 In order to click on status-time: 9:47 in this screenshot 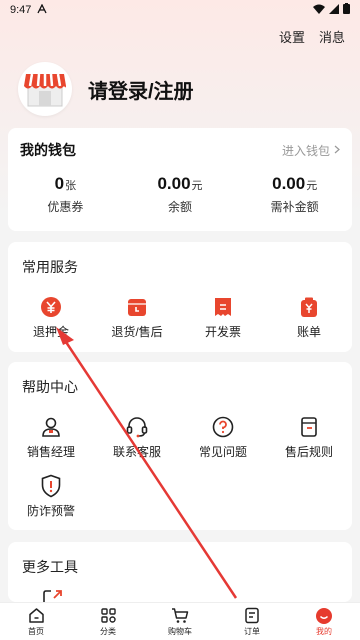, I will do `click(21, 10)`.